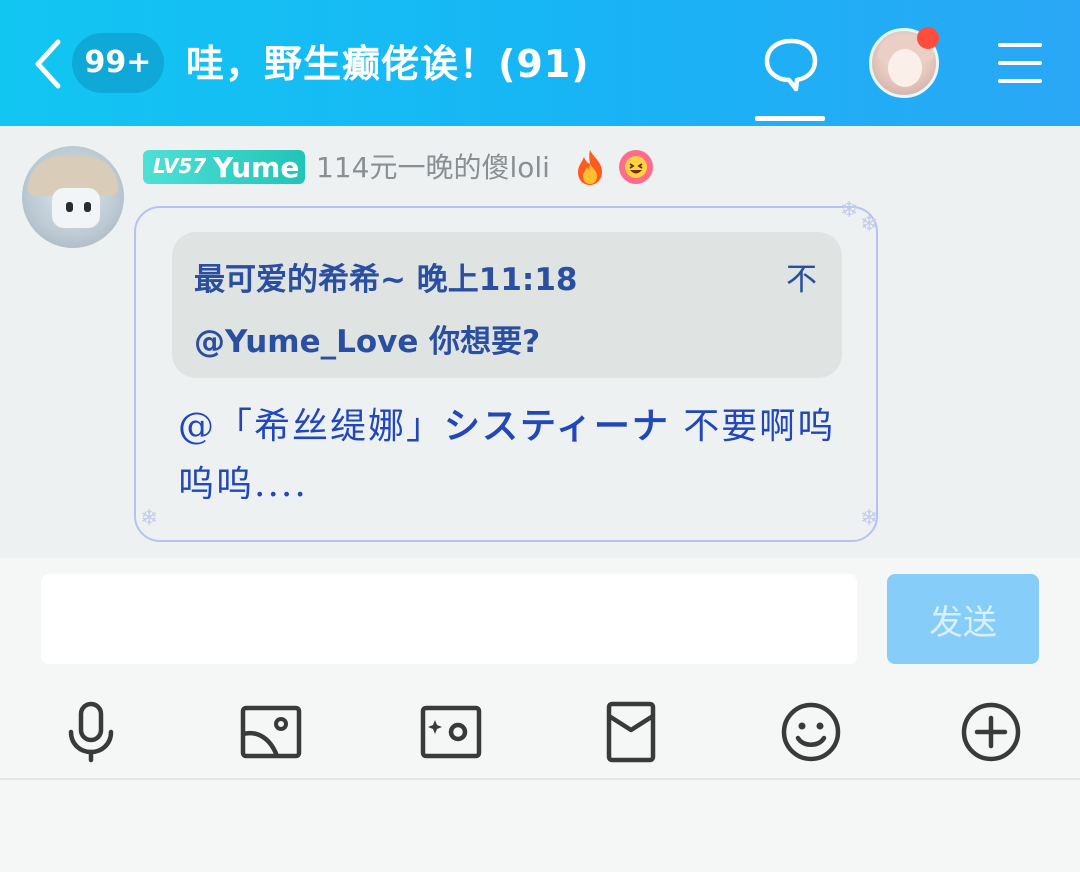 This screenshot has height=872, width=1080. Describe the element at coordinates (388, 64) in the screenshot. I see `chat-title: 哇，野生癫佬诶！(91)` at that location.